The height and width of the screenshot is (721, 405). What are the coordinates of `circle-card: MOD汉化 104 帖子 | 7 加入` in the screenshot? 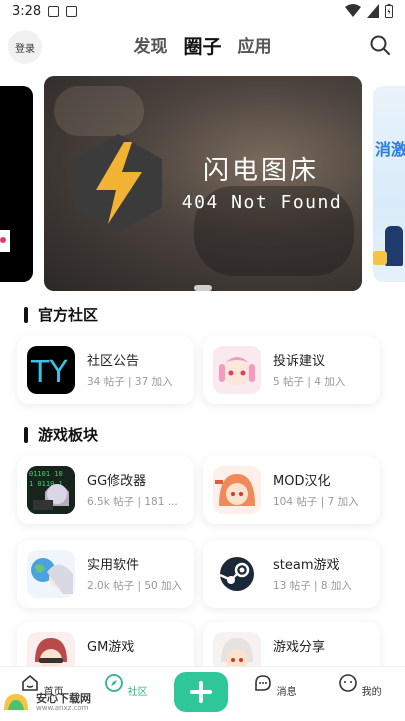 It's located at (291, 490).